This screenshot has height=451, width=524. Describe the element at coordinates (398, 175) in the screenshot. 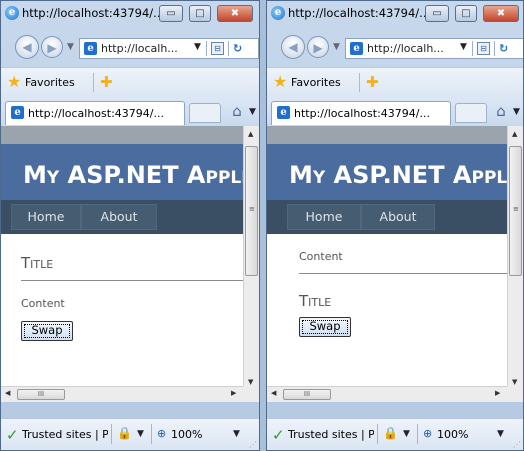

I see `site-title: My ASP.NET Appli` at that location.